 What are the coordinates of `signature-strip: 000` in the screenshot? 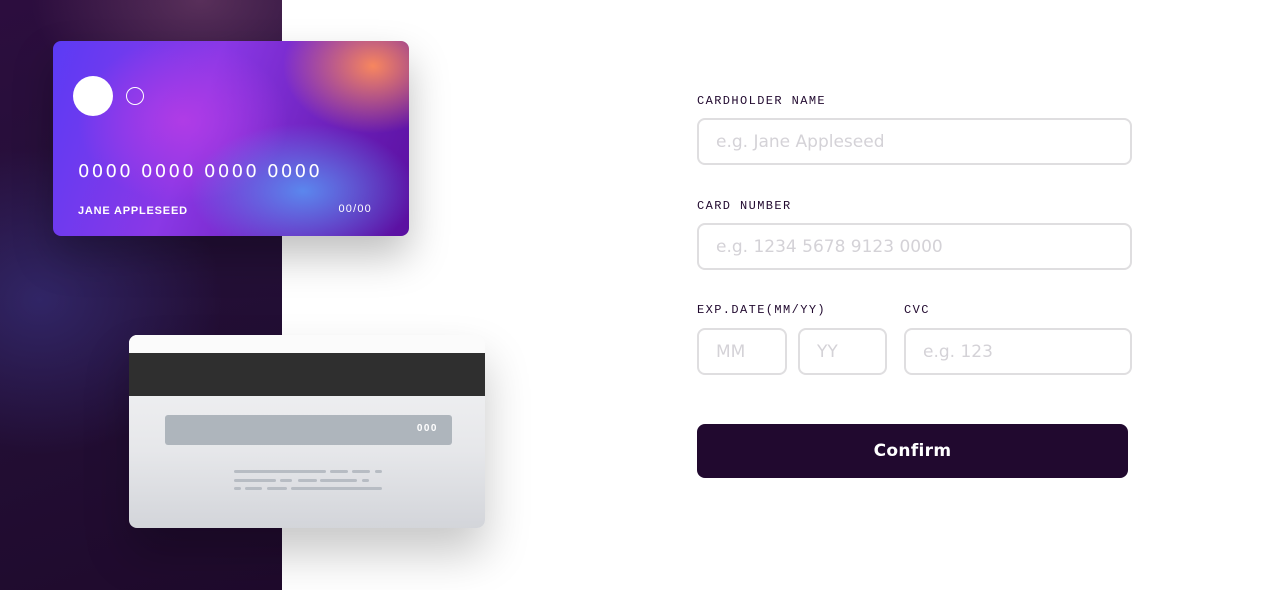 It's located at (308, 430).